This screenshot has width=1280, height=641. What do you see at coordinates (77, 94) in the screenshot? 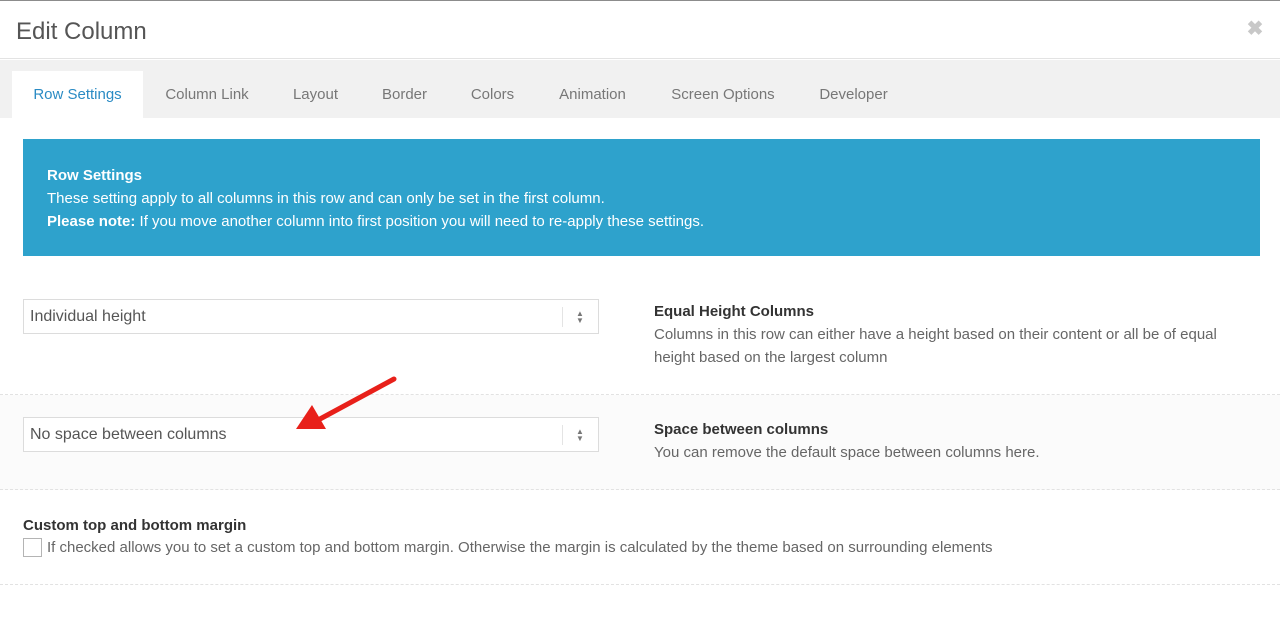
I see `tab-row-settings: Row Settings` at bounding box center [77, 94].